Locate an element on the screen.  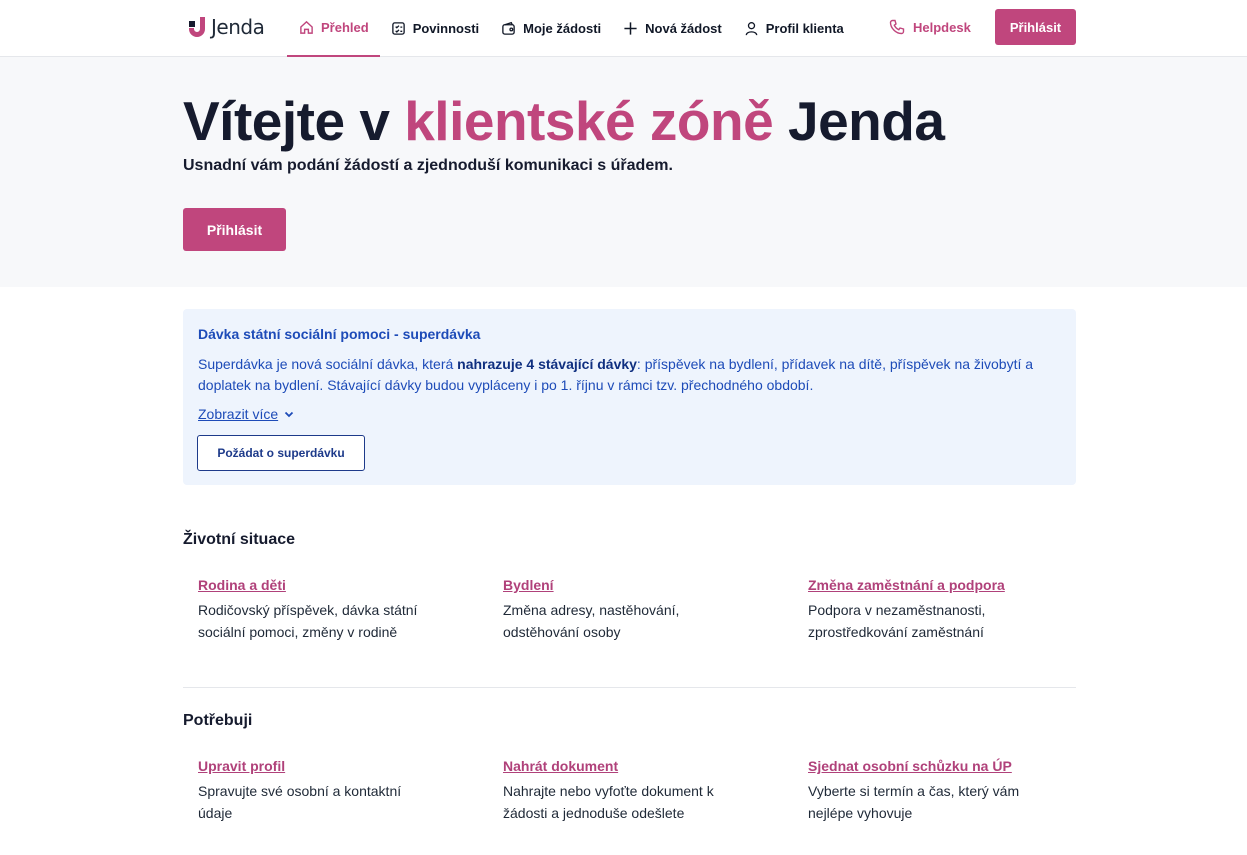
nav-item-nova-zadost: Nová žádost is located at coordinates (672, 28).